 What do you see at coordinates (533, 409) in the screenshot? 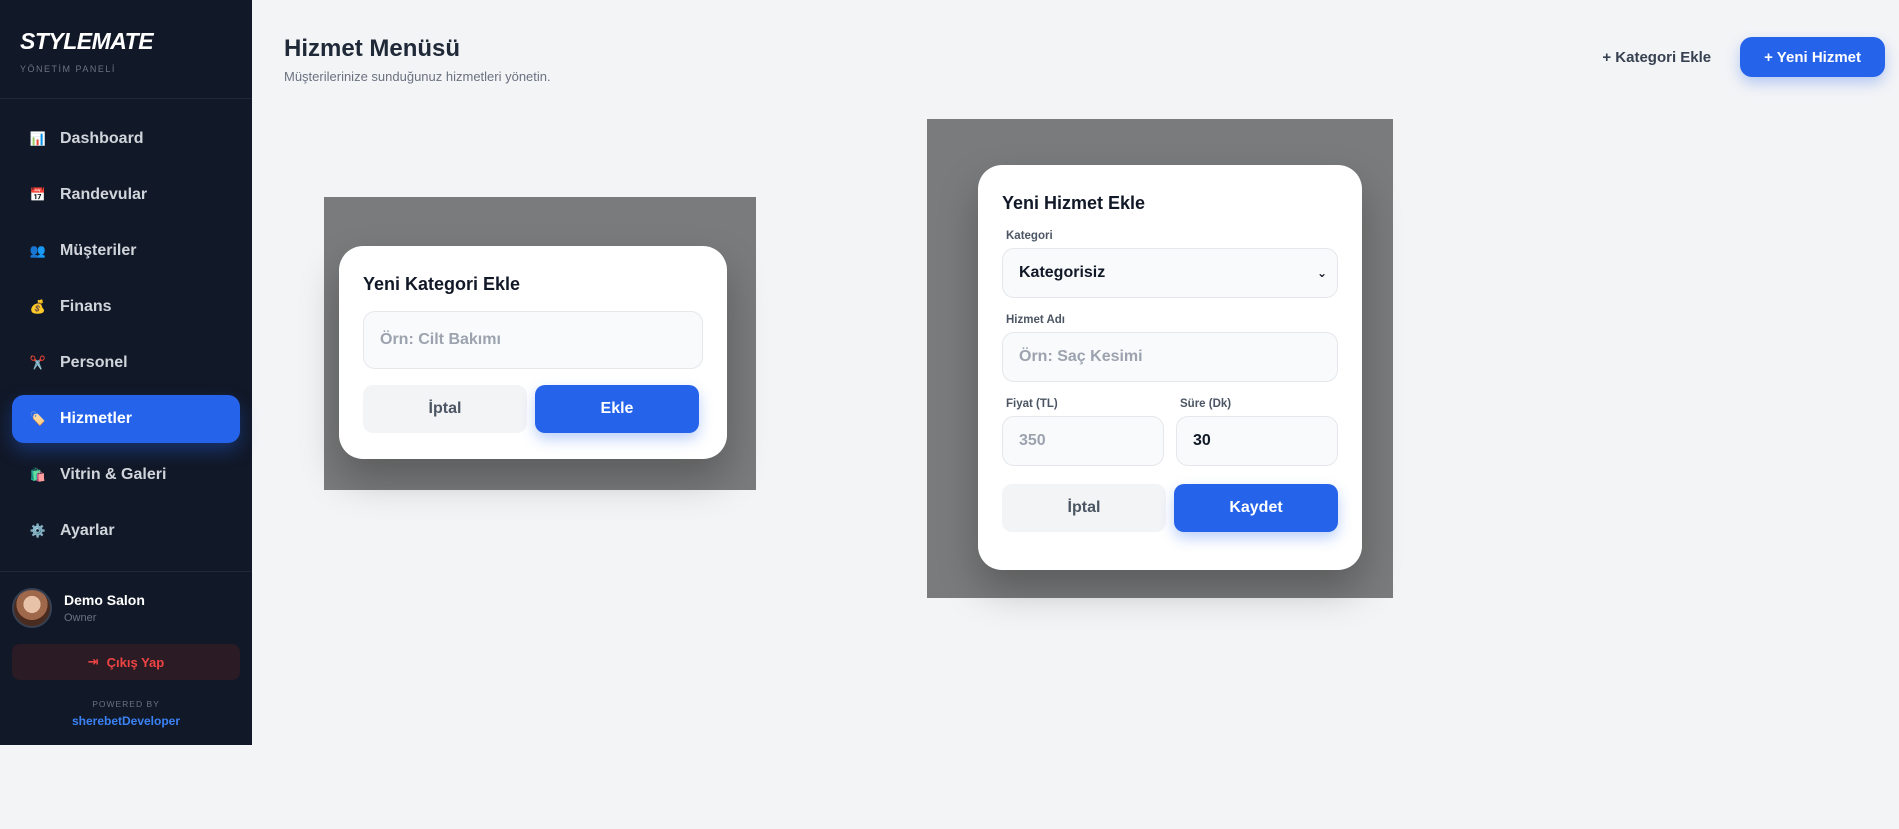
I see `category-modal-actions: İptal Ekle` at bounding box center [533, 409].